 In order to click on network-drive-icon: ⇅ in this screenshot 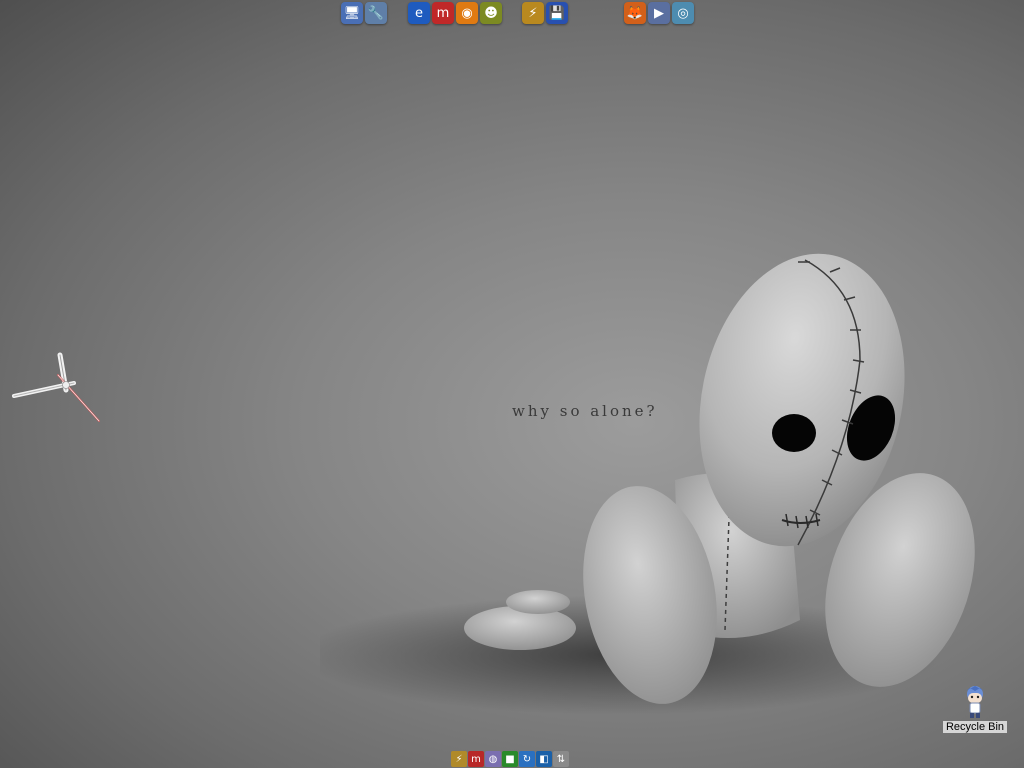, I will do `click(561, 759)`.